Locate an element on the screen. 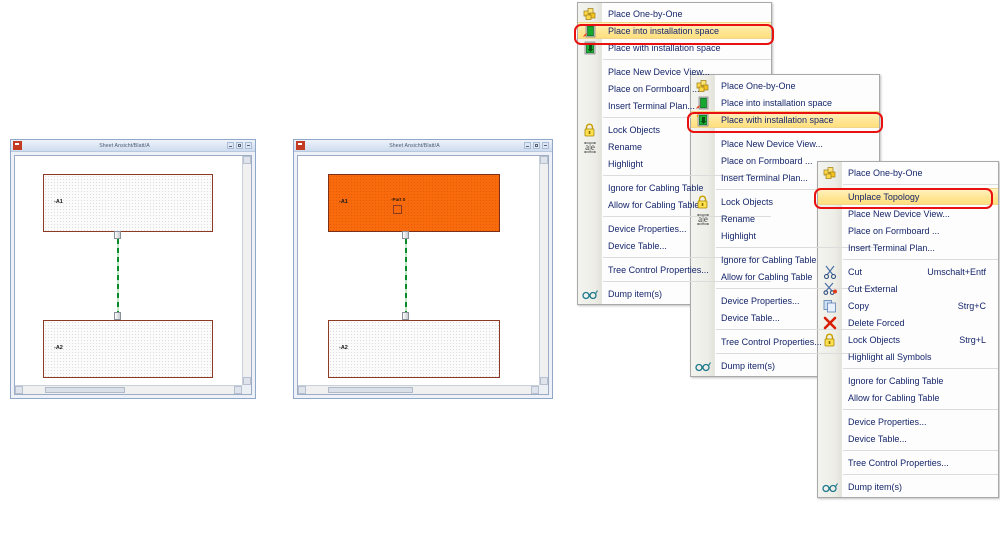 The height and width of the screenshot is (543, 1000). device-label: -A1 is located at coordinates (343, 202).